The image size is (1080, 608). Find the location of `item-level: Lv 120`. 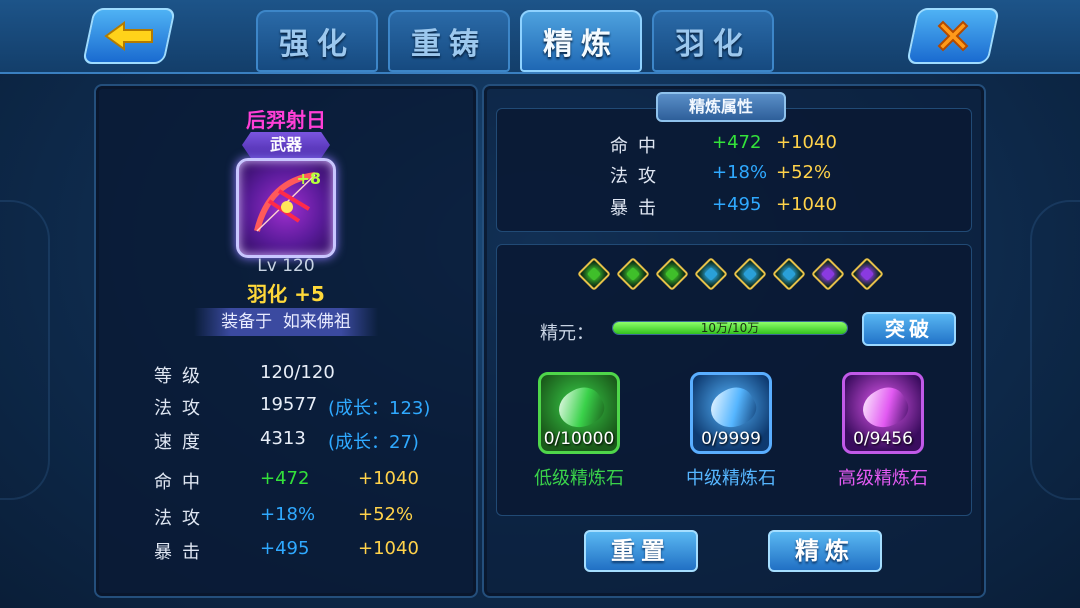

item-level: Lv 120 is located at coordinates (286, 266).